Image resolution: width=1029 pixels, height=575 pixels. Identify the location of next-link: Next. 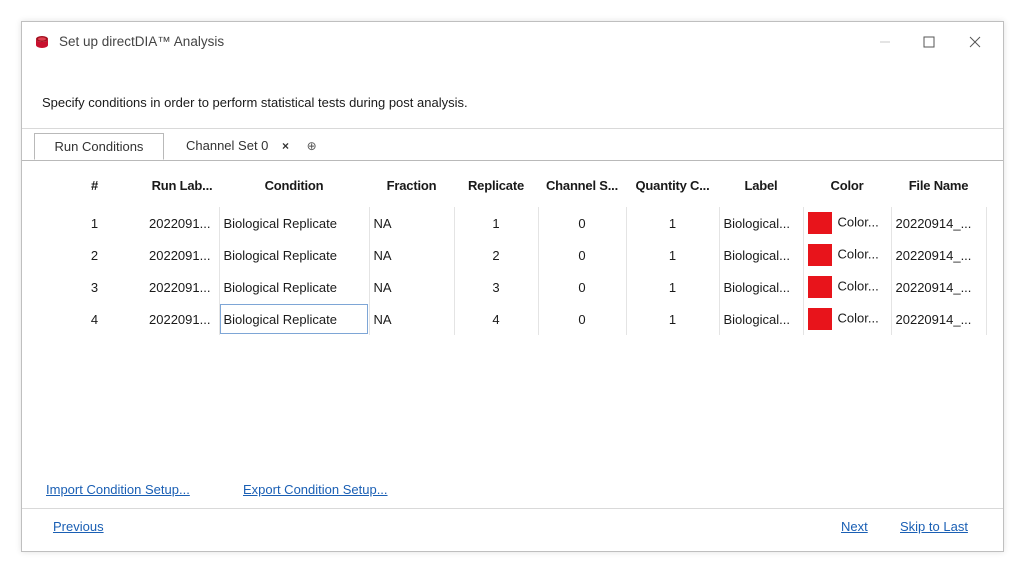
(854, 526).